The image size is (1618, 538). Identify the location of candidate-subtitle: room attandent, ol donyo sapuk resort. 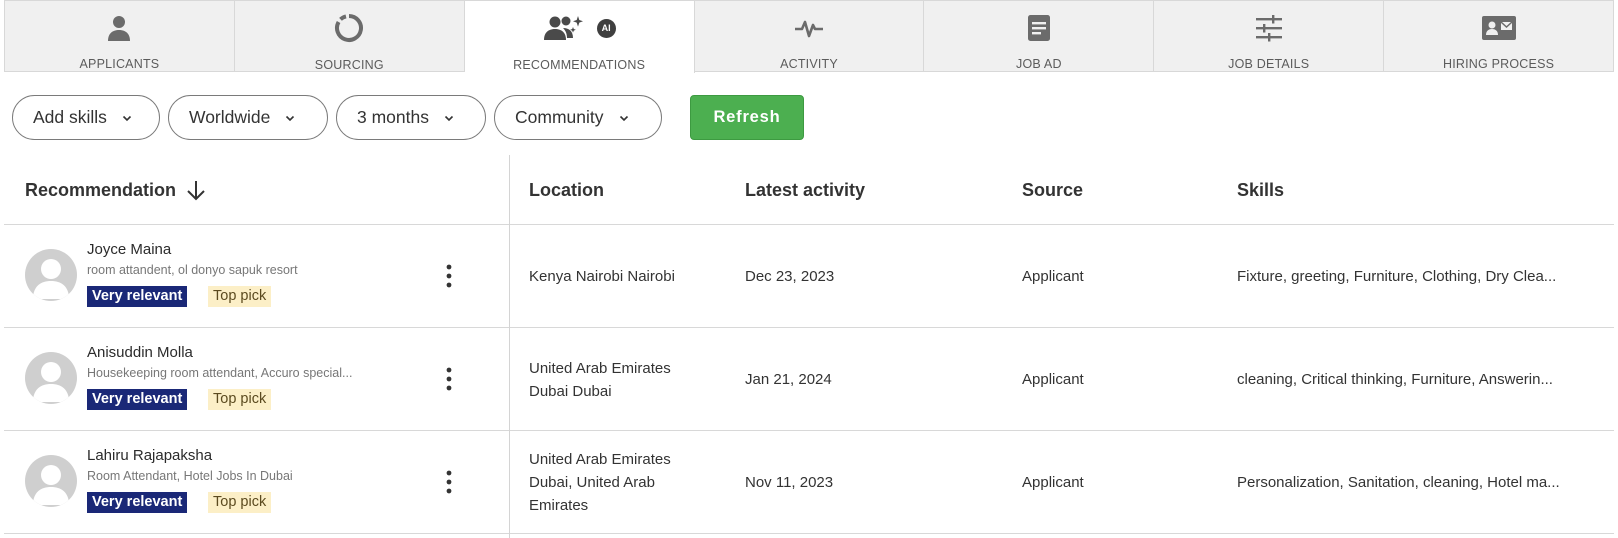
(192, 270).